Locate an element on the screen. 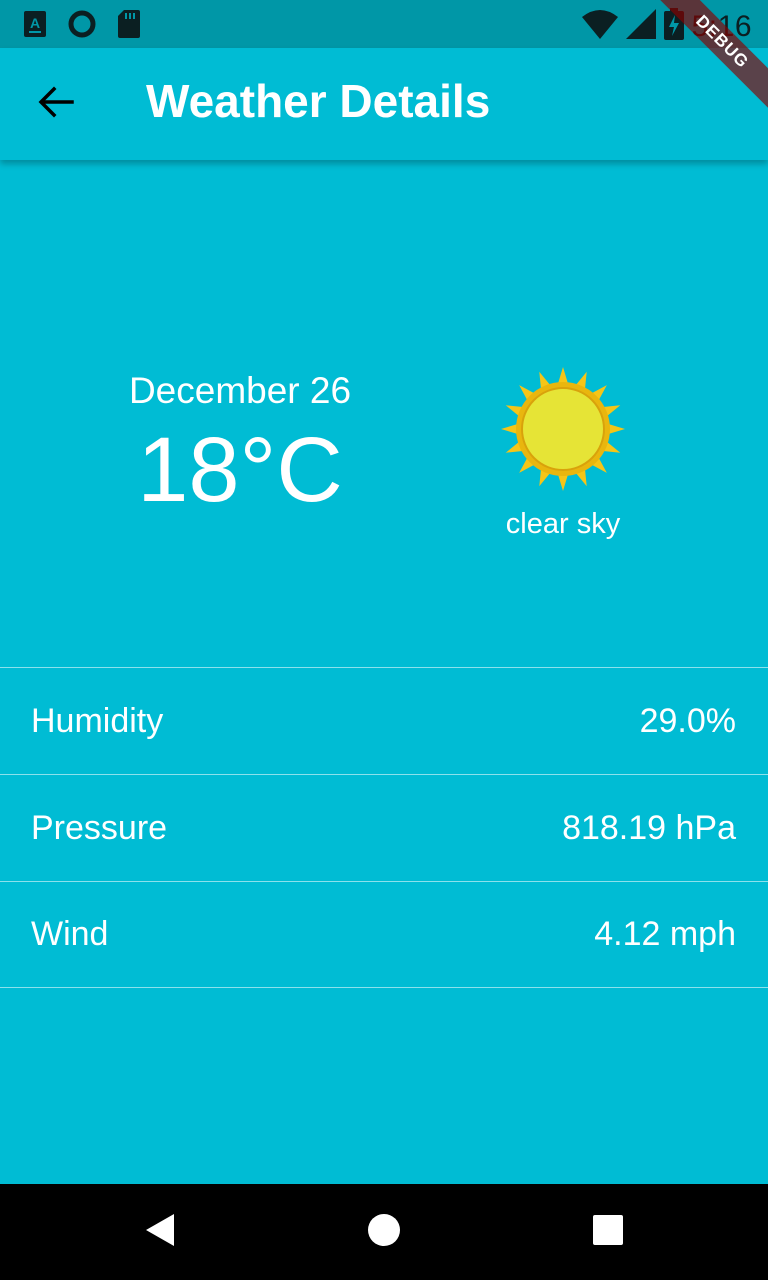 The width and height of the screenshot is (768, 1280). nav-recents-button is located at coordinates (608, 1232).